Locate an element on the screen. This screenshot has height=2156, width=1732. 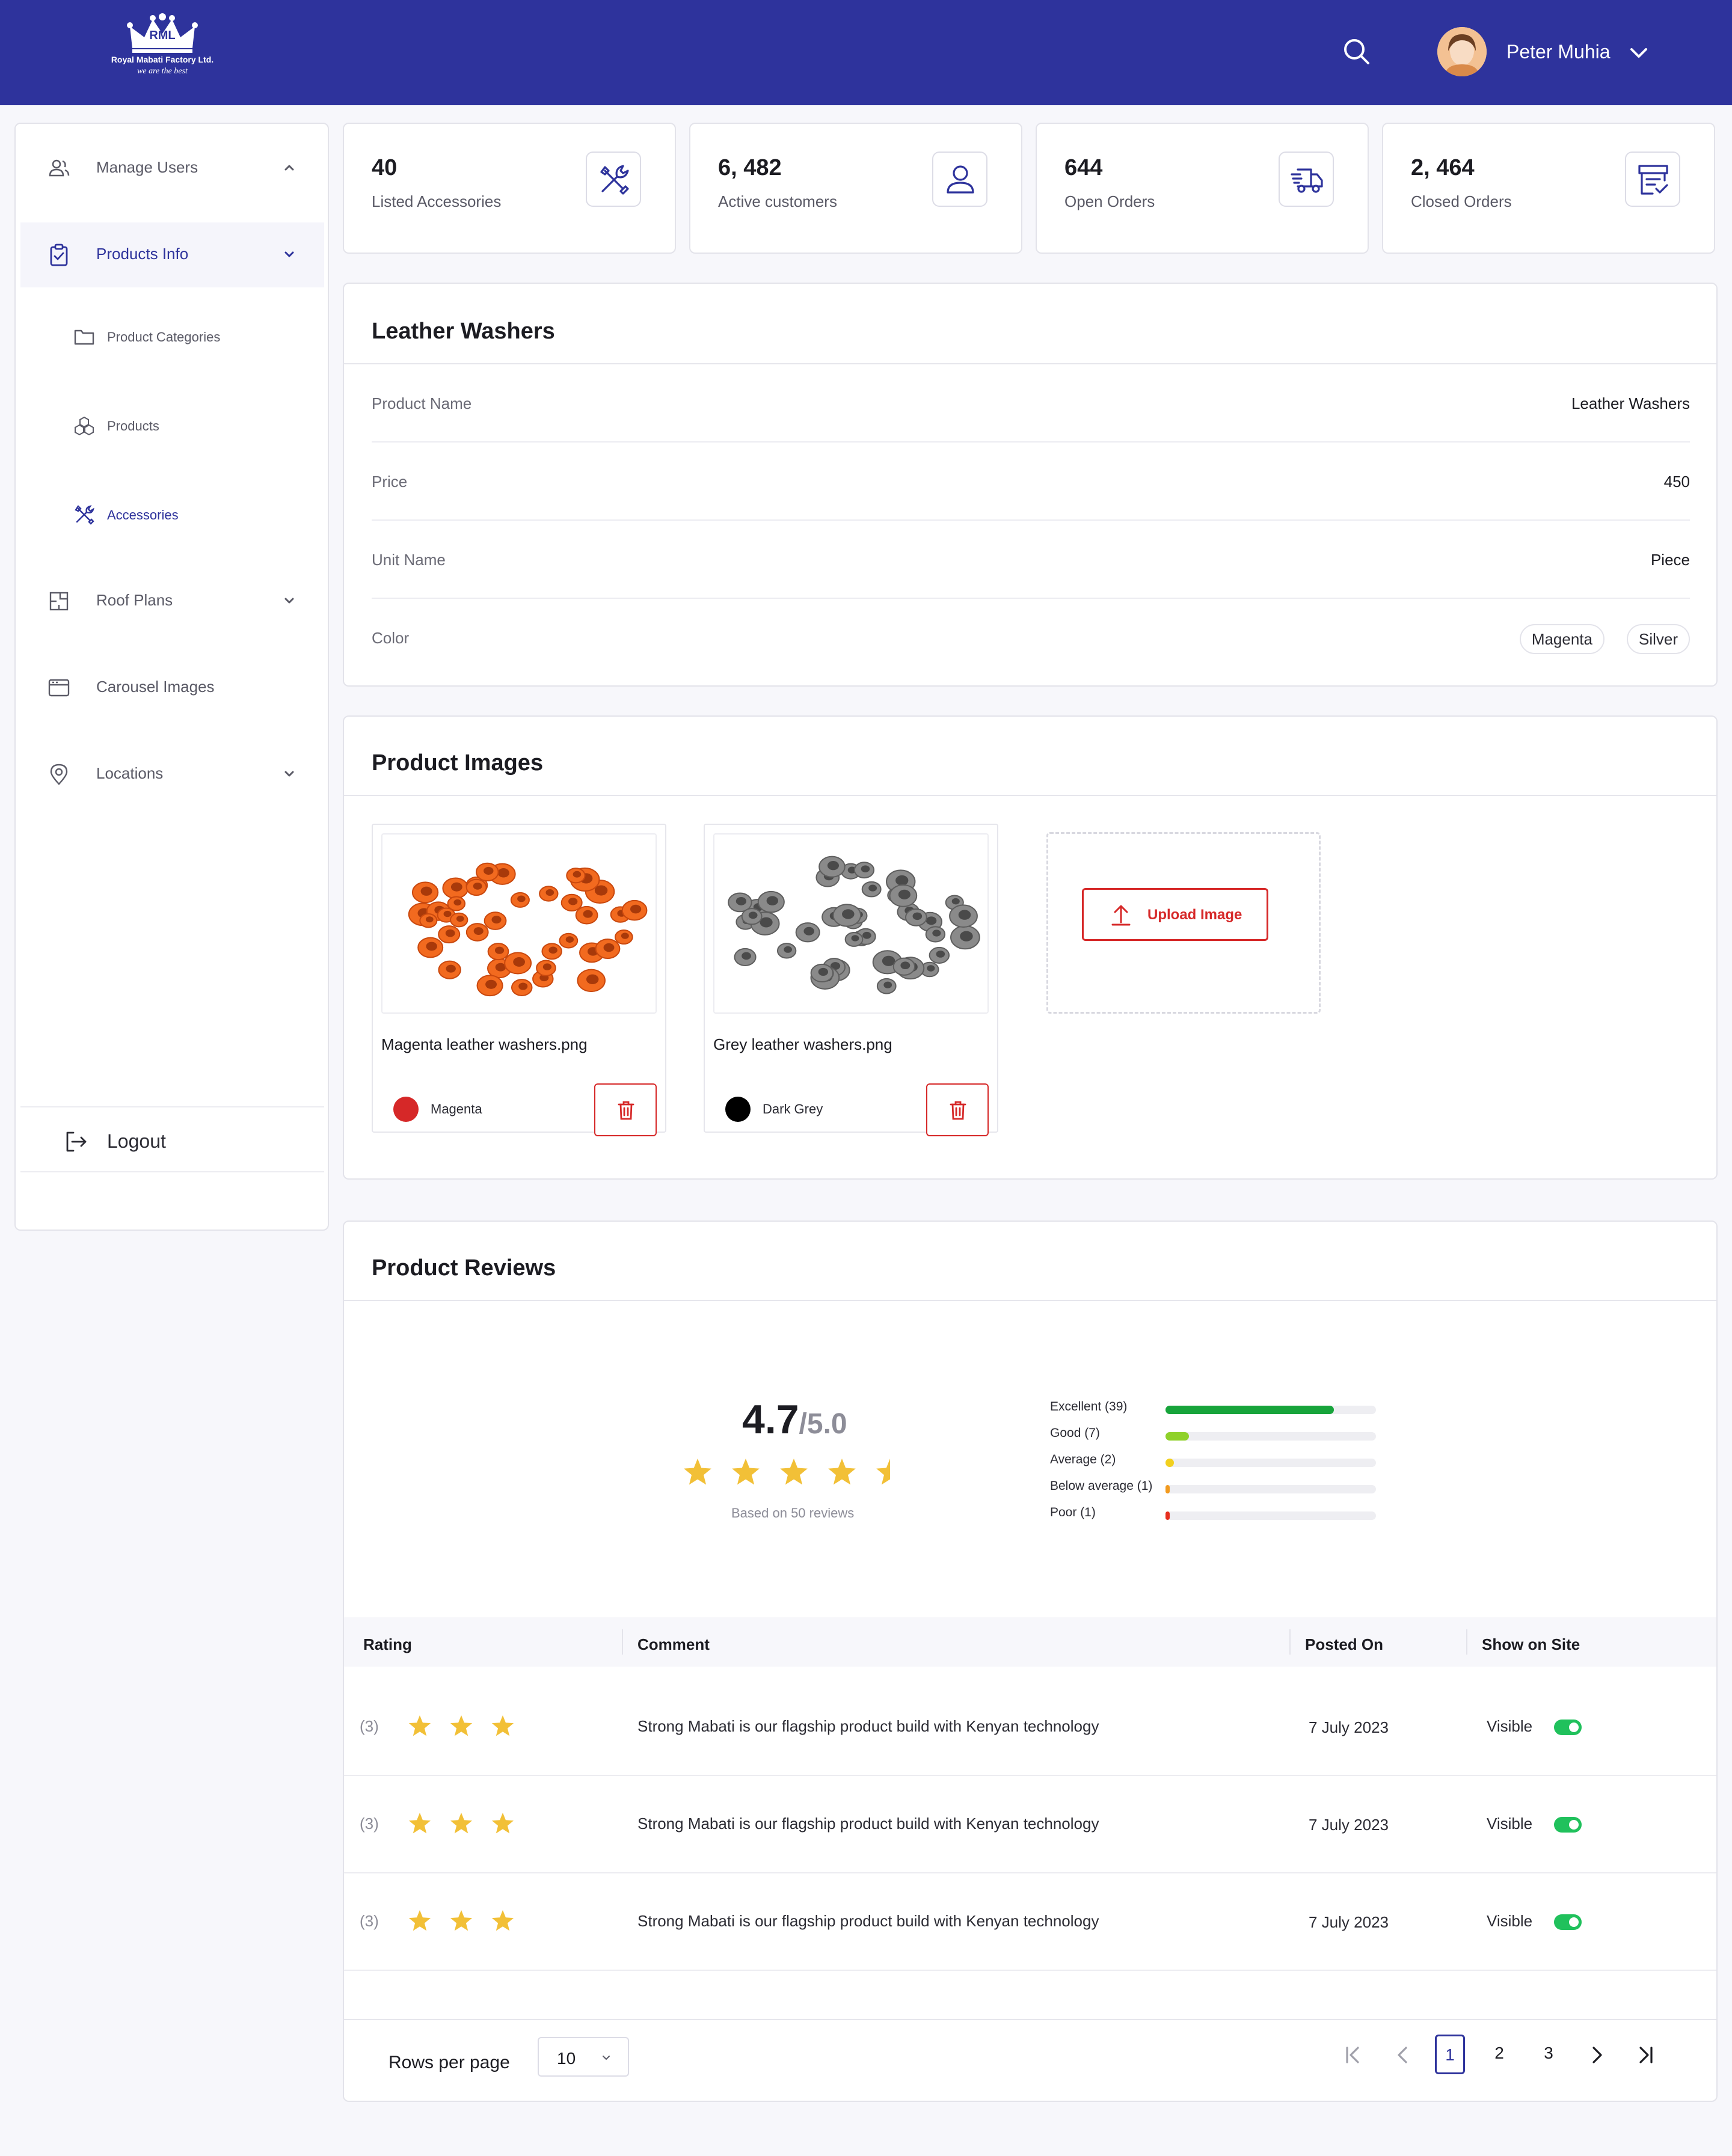
column-header-posted-on: Posted On is located at coordinates (1344, 1644).